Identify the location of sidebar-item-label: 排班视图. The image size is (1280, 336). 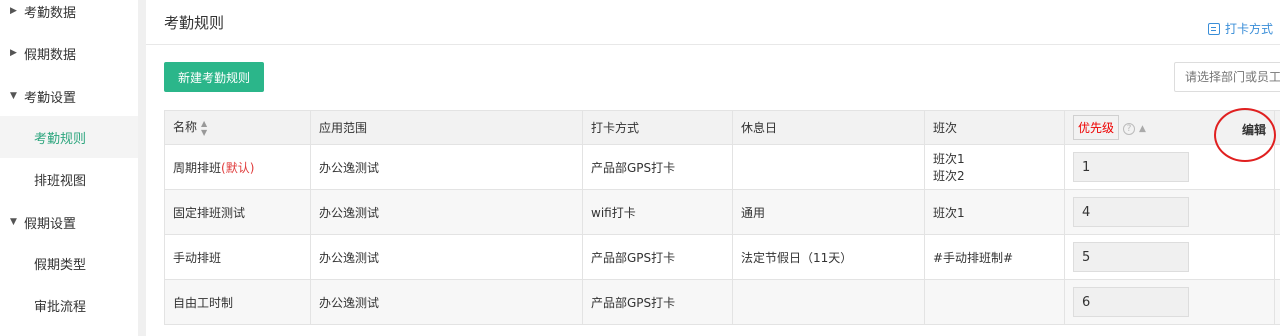
(60, 181).